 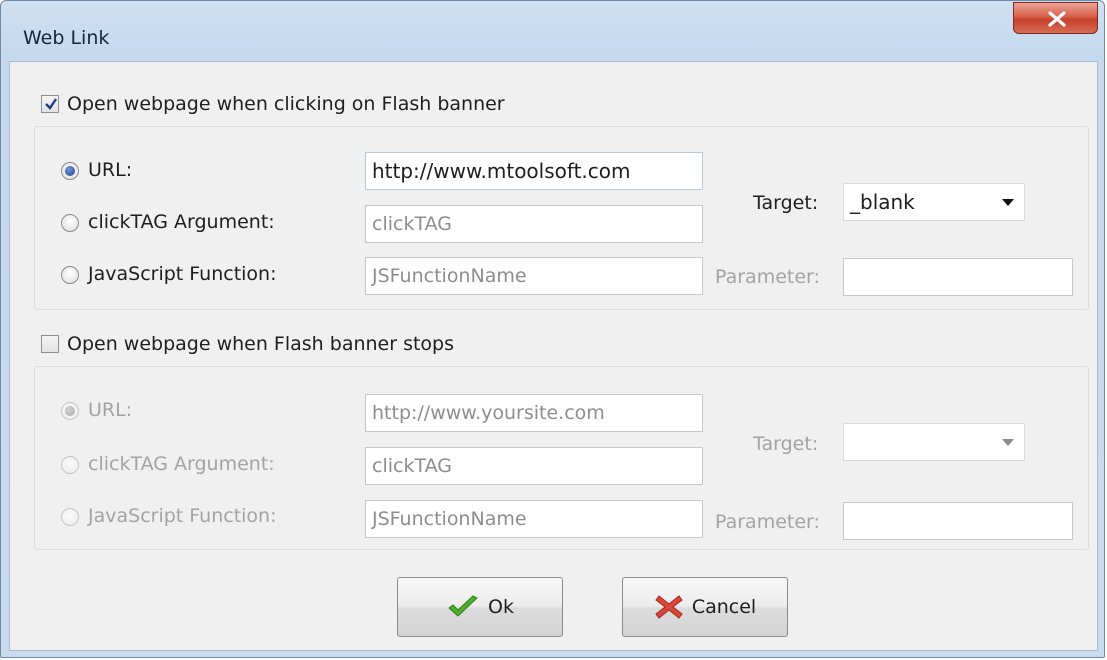 What do you see at coordinates (958, 277) in the screenshot?
I see `parameter-input` at bounding box center [958, 277].